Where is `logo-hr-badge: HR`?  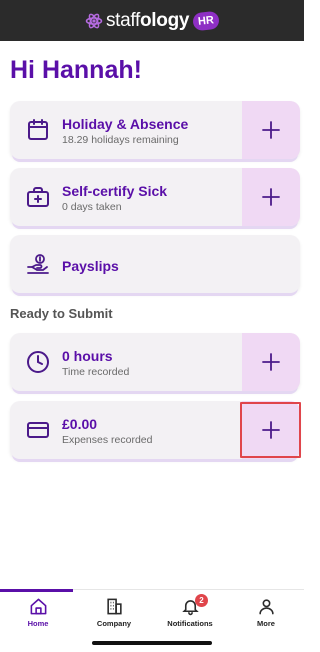
logo-hr-badge: HR is located at coordinates (206, 20).